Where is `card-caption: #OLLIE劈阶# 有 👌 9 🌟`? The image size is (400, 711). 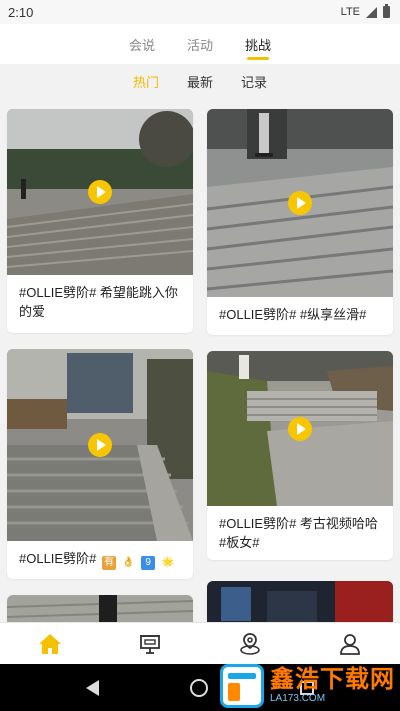 card-caption: #OLLIE劈阶# 有 👌 9 🌟 is located at coordinates (100, 559).